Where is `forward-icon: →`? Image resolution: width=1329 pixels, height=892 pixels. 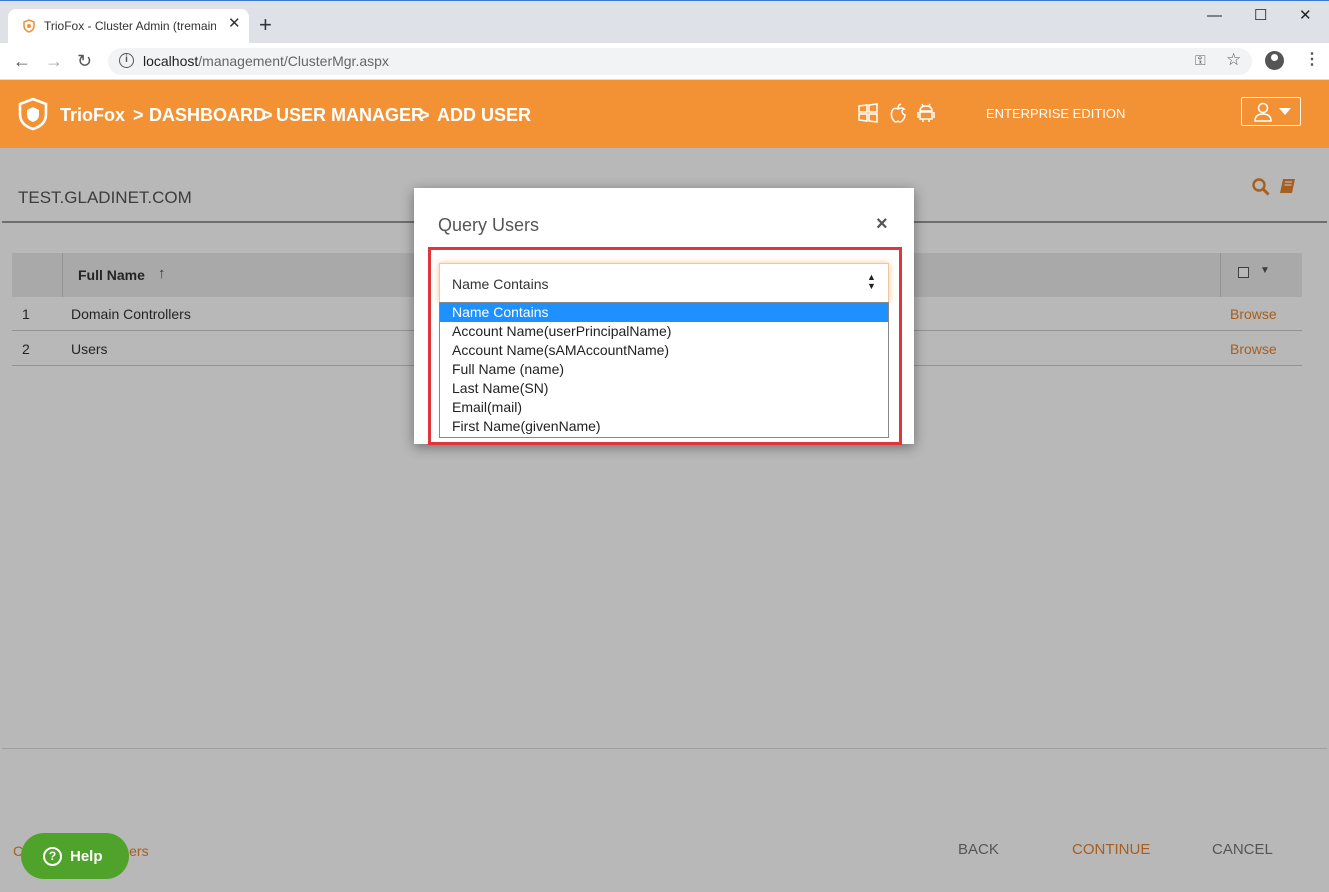 forward-icon: → is located at coordinates (54, 61).